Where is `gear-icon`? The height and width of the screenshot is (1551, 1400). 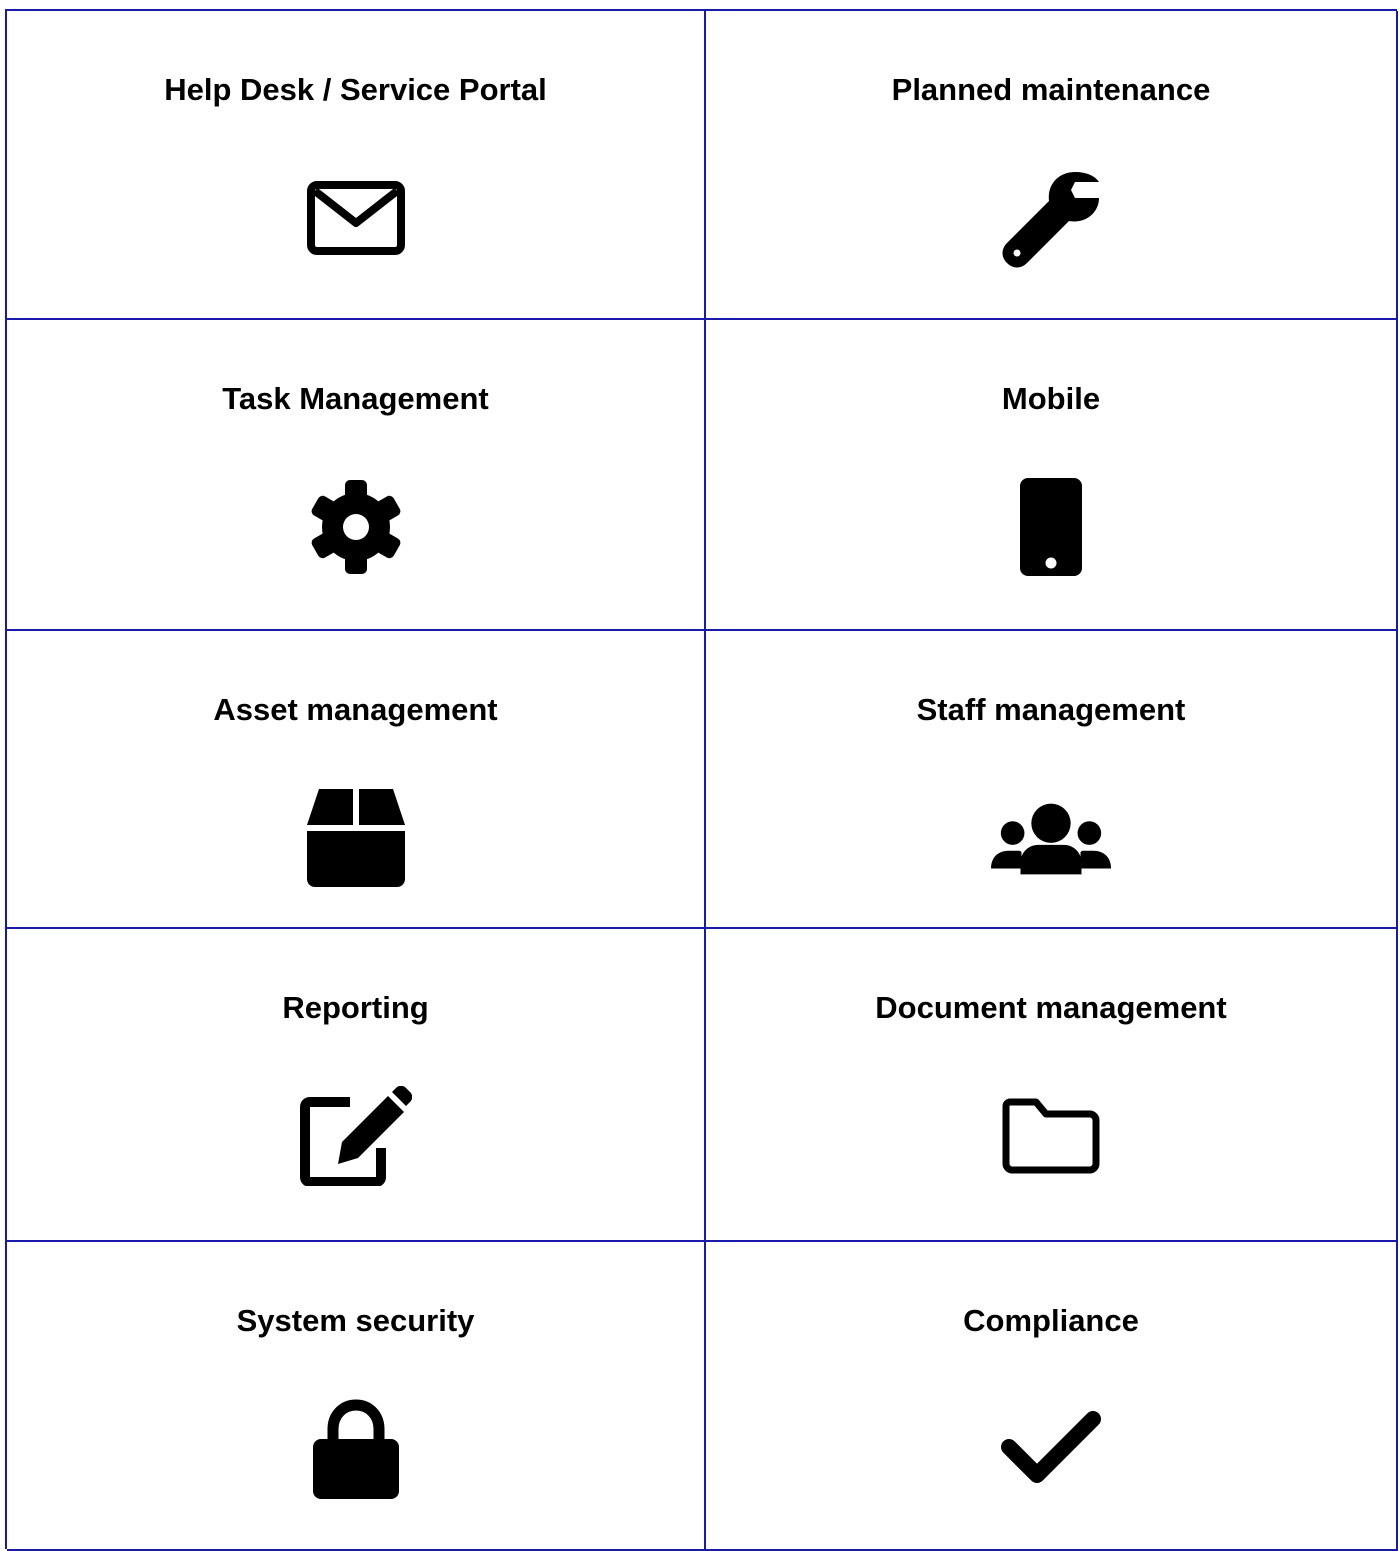
gear-icon is located at coordinates (356, 527).